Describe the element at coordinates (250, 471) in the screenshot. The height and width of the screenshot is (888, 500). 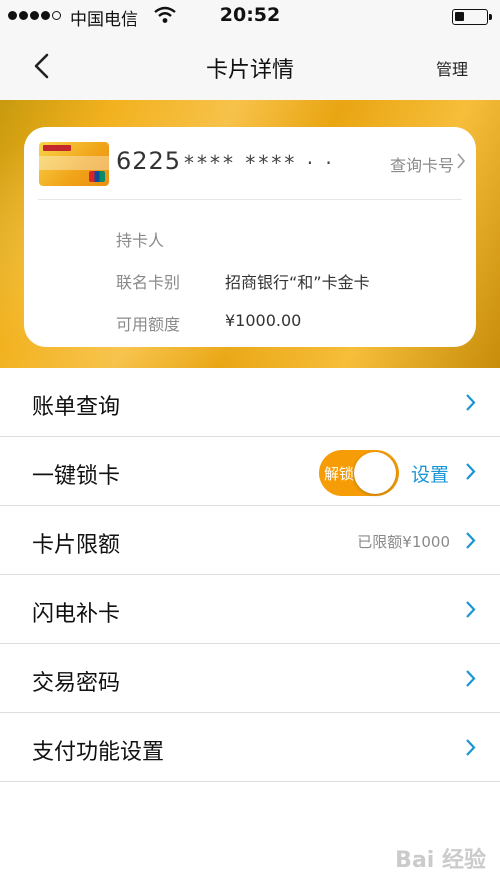
I see `list-item-quick-lock: 一键锁卡 解锁 设置` at that location.